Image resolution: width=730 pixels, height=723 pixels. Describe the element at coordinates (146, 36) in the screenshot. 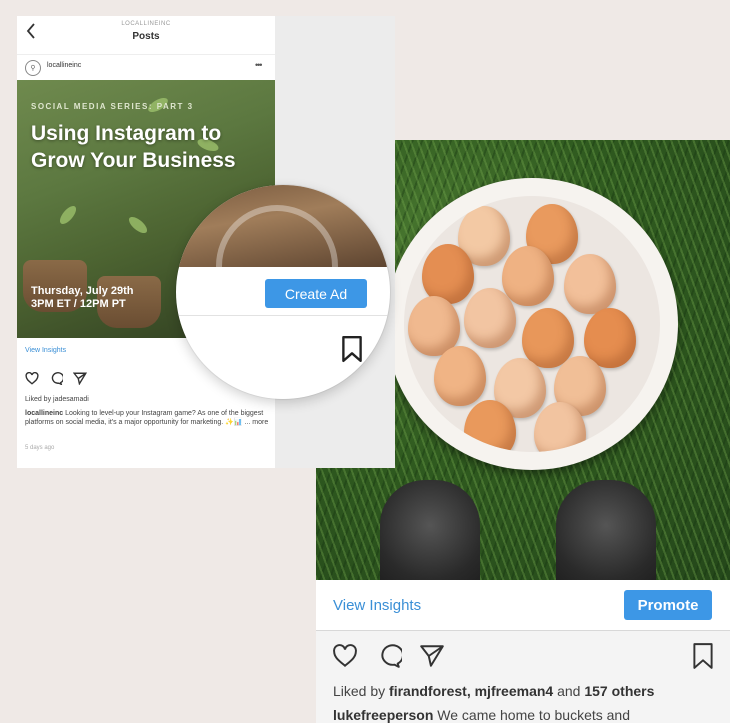

I see `page-title: Posts` at that location.